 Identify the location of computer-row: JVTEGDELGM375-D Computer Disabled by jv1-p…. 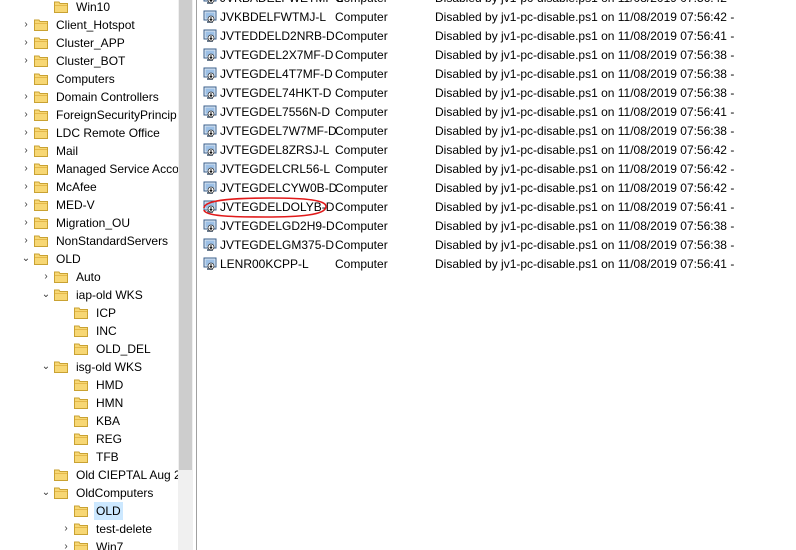
(498, 245).